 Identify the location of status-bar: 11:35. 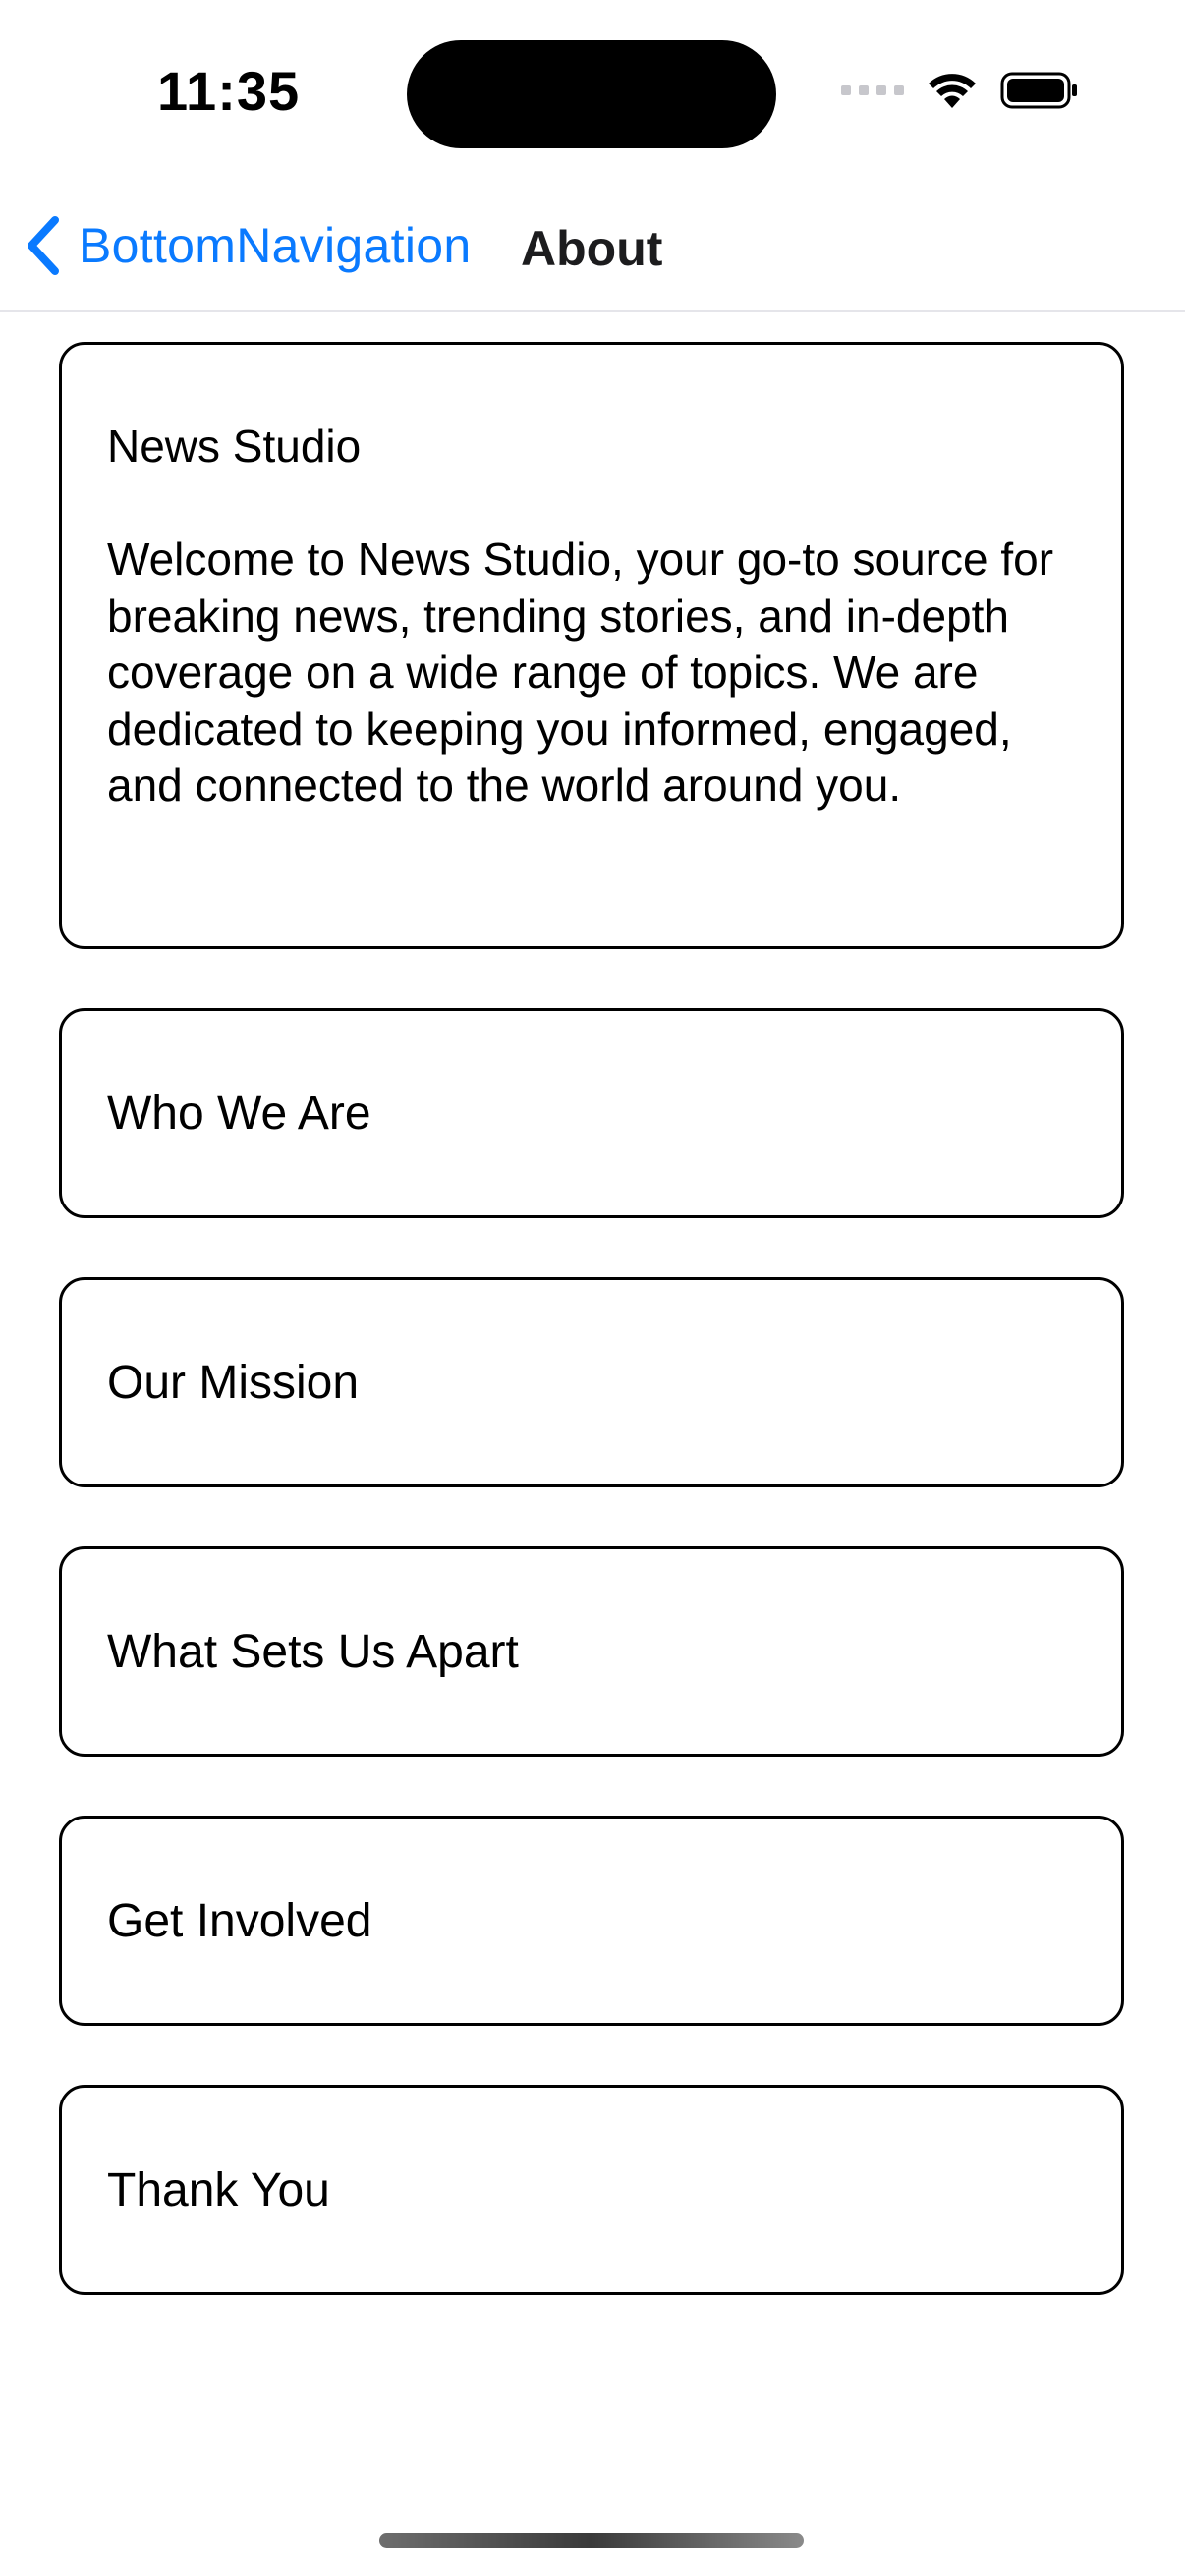
(592, 88).